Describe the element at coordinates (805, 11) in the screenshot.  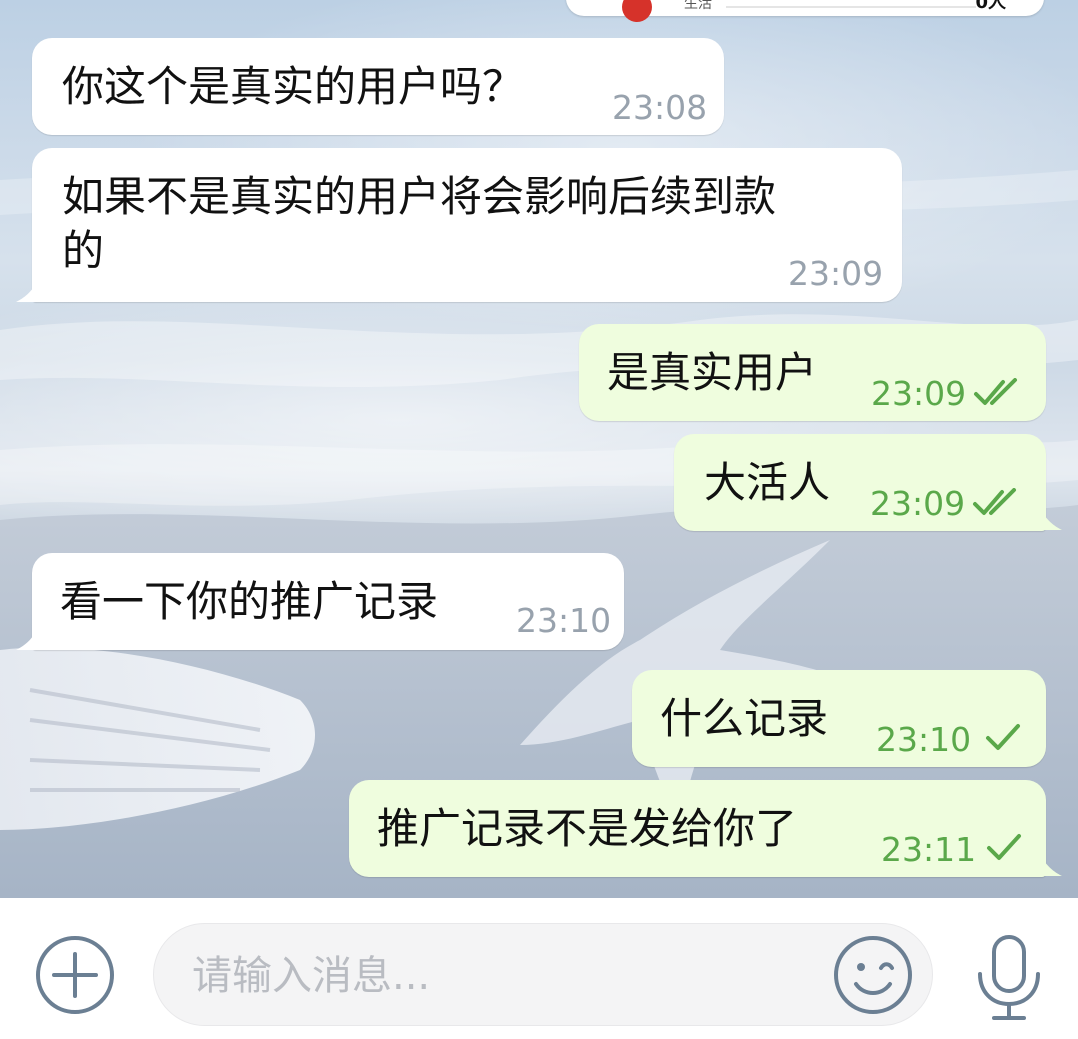
I see `top-info-card: 生活 0人` at that location.